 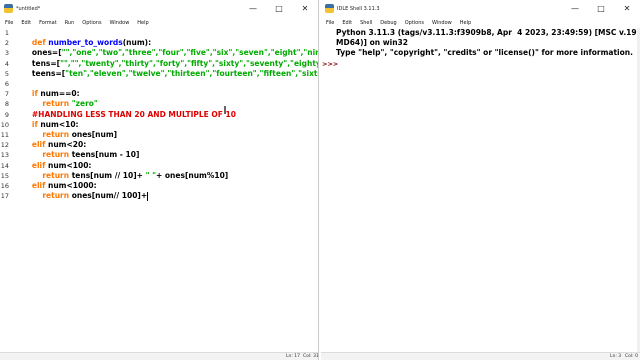 What do you see at coordinates (48, 23) in the screenshot?
I see `menu-format: Format` at bounding box center [48, 23].